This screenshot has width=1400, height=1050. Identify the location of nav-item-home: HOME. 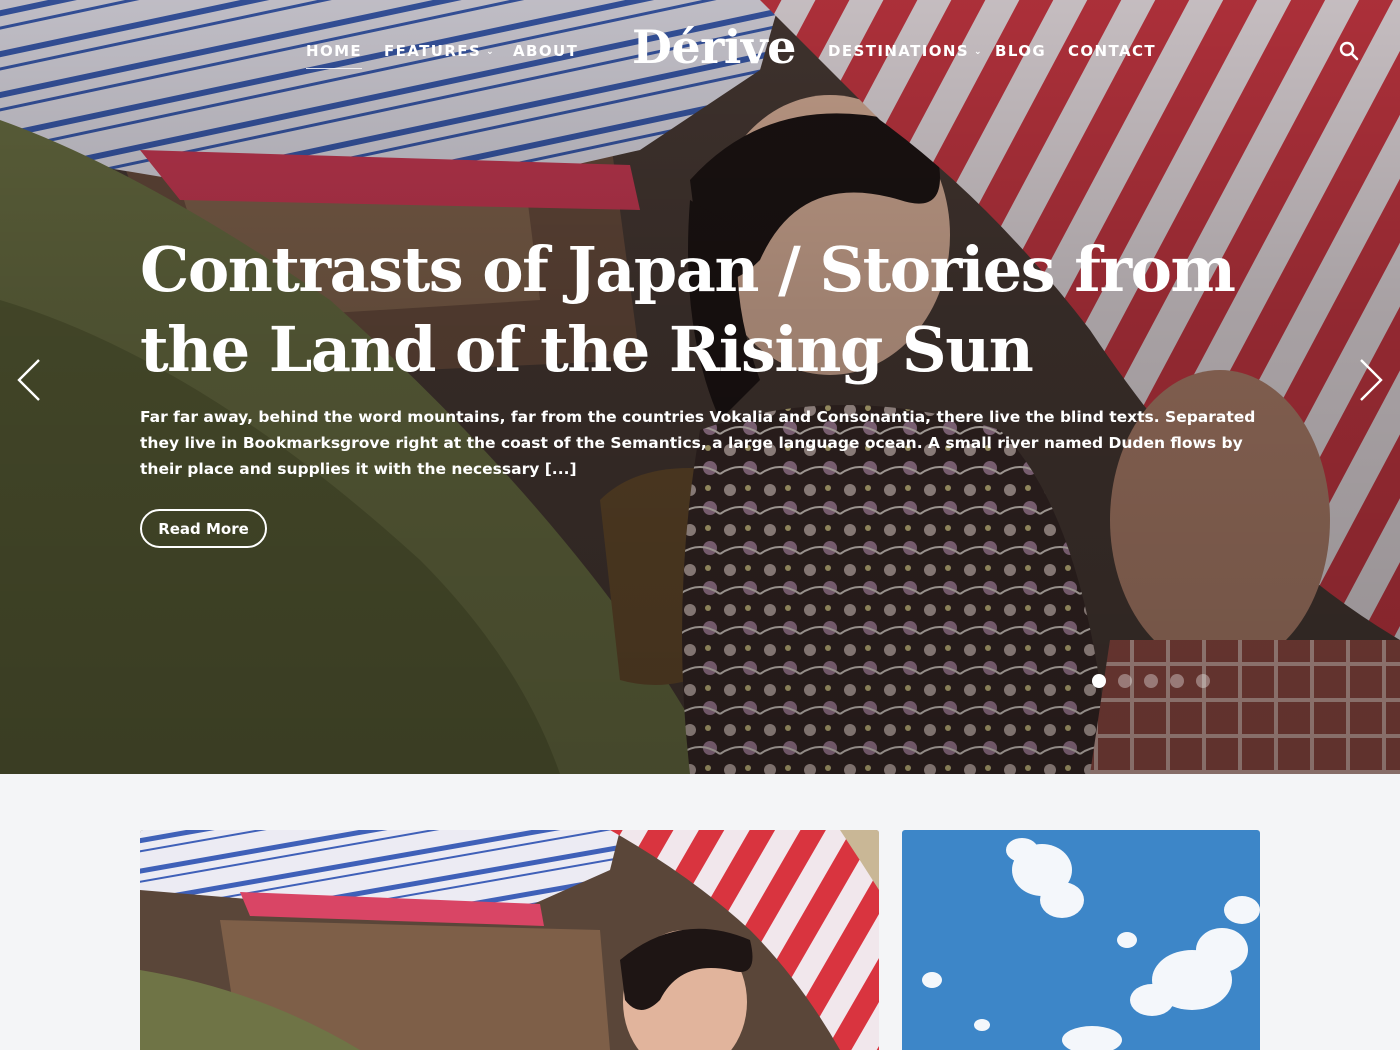
(334, 55).